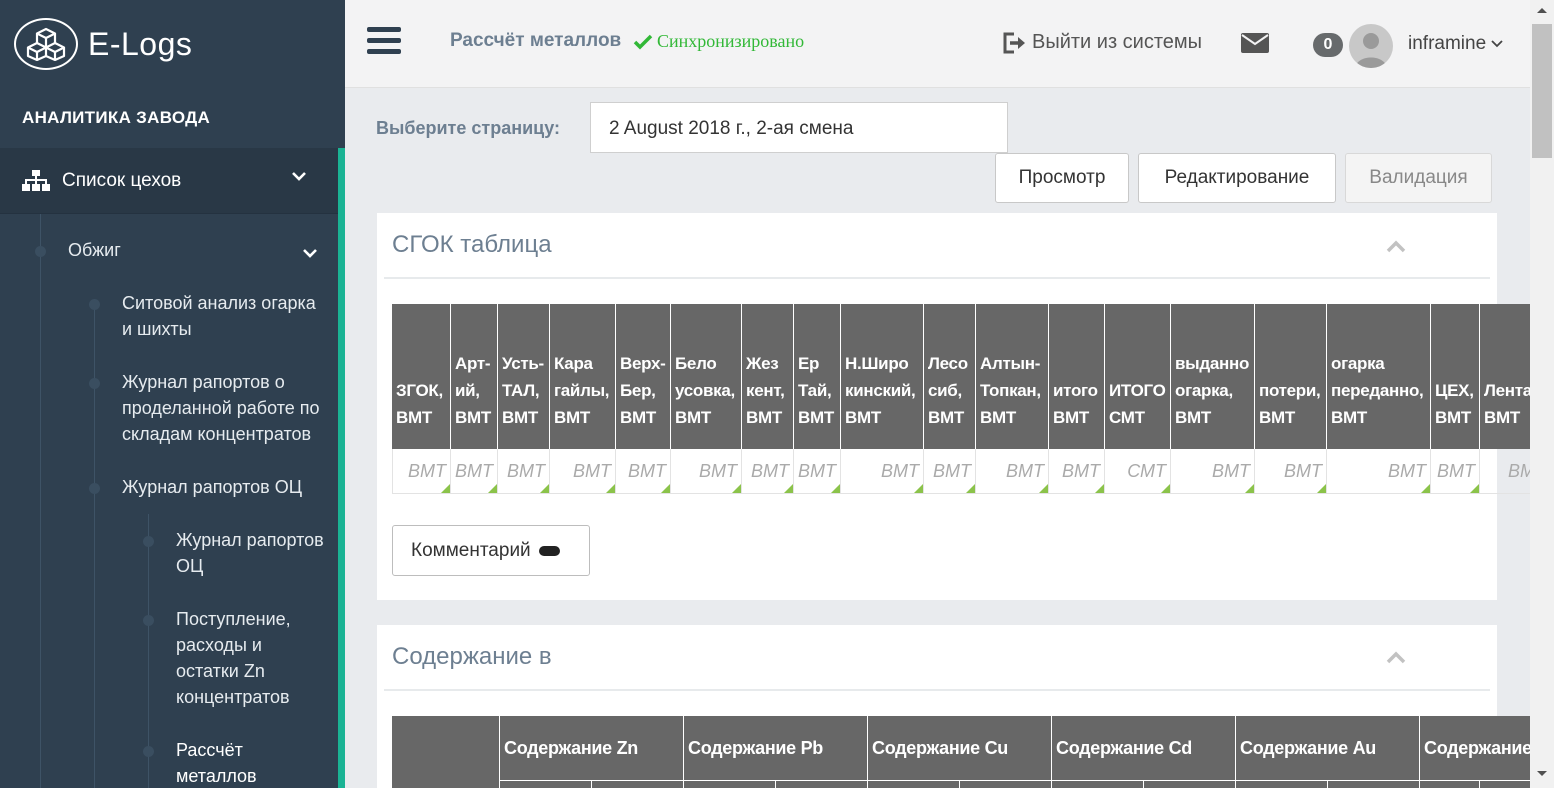 Image resolution: width=1554 pixels, height=788 pixels. Describe the element at coordinates (445, 752) in the screenshot. I see `table-header-cell` at that location.